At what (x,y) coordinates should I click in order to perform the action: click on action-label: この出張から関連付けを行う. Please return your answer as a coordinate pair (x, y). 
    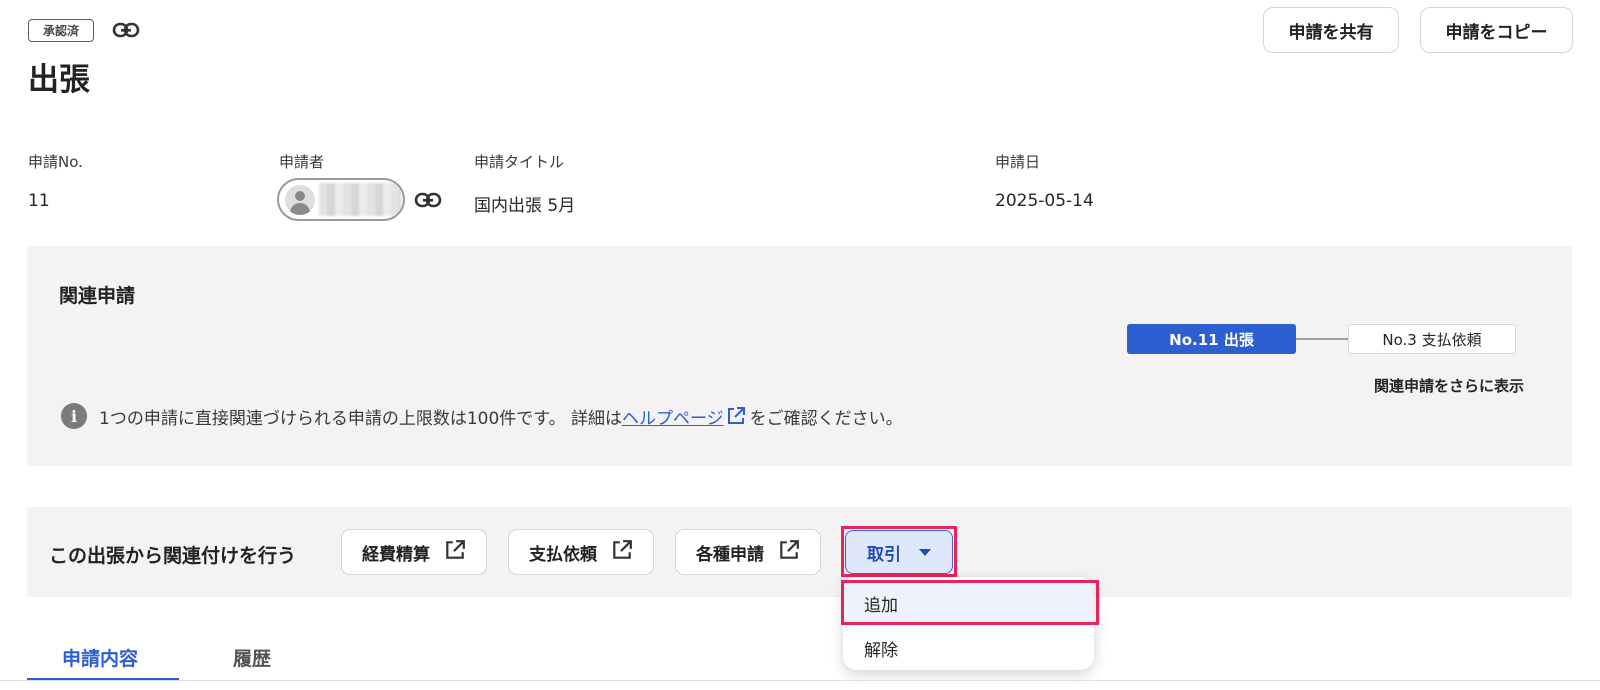
    Looking at the image, I should click on (173, 556).